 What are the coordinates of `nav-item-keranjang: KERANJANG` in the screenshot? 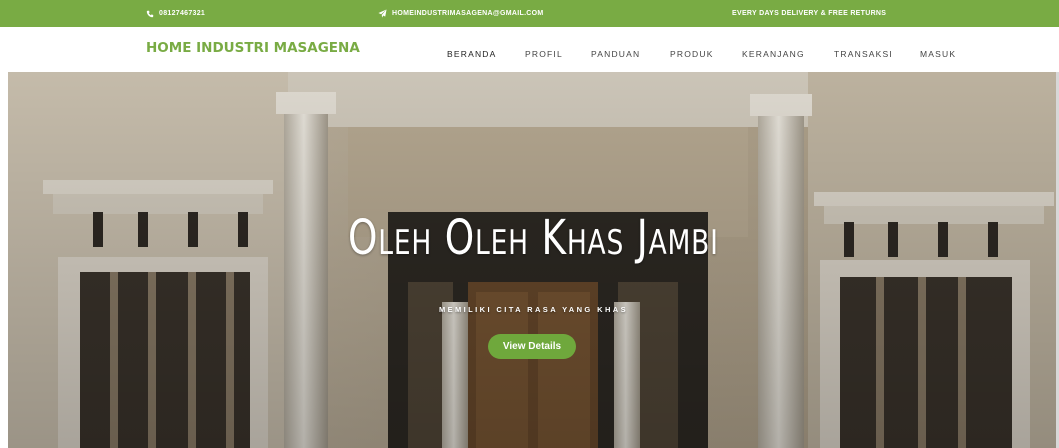 It's located at (773, 54).